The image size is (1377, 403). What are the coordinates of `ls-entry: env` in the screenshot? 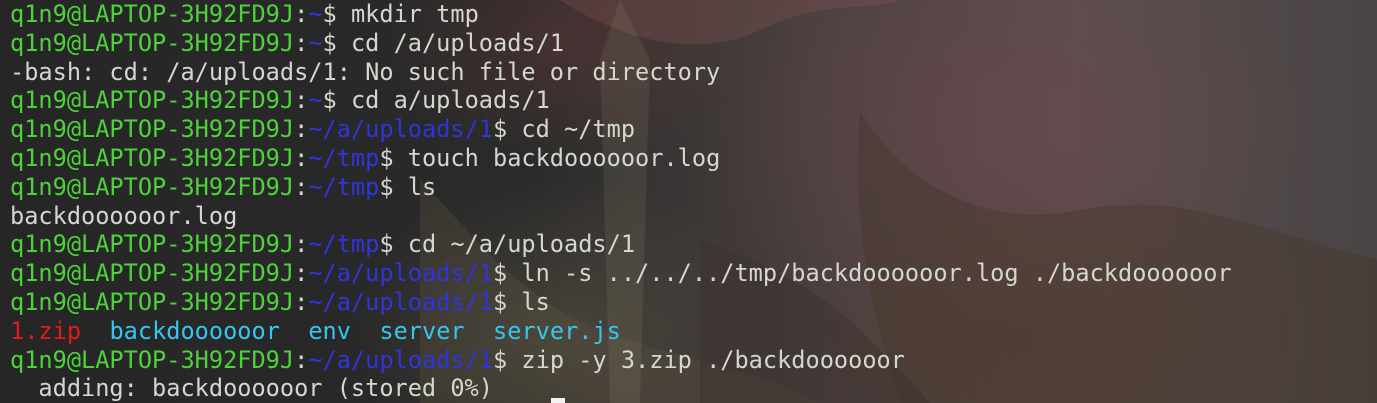 It's located at (329, 330).